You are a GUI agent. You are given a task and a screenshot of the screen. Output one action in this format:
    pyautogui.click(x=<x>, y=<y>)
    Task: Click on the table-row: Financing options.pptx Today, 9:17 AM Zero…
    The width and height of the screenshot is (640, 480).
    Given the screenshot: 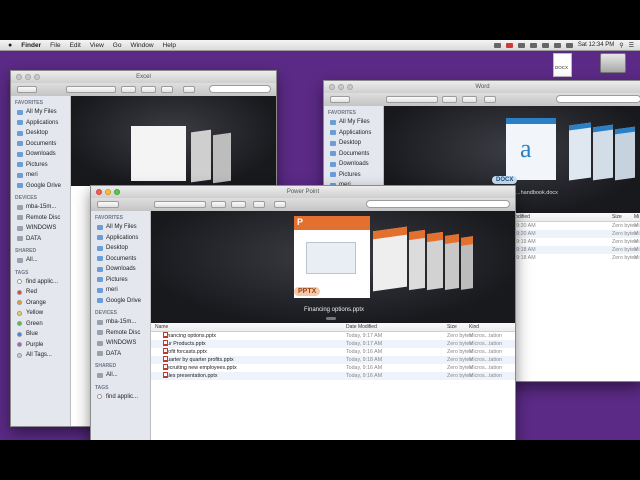 What is the action you would take?
    pyautogui.click(x=333, y=336)
    